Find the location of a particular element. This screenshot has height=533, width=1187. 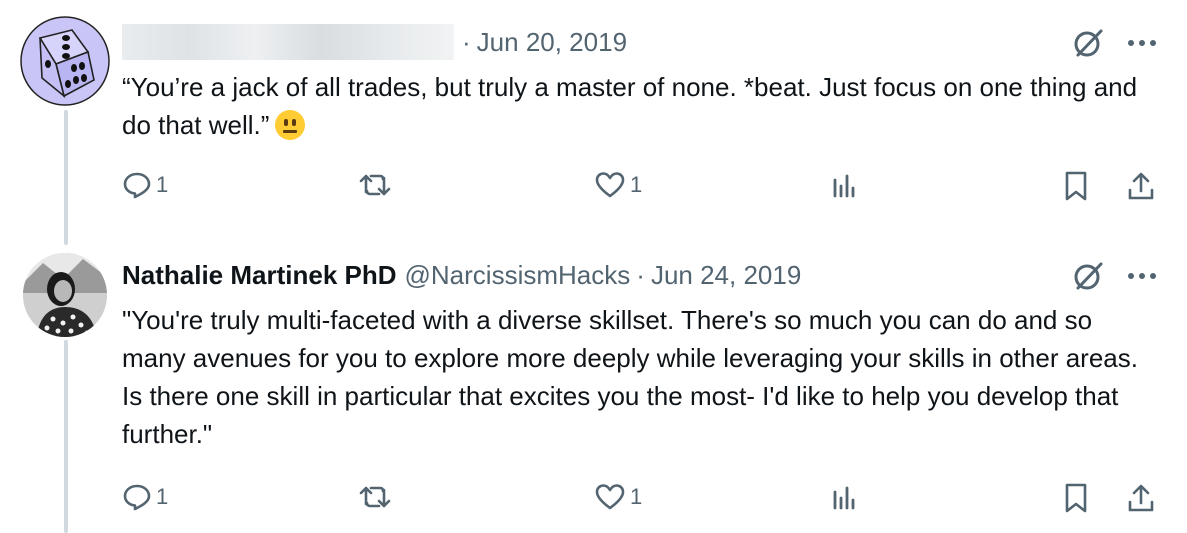

profile-photo is located at coordinates (65, 295).